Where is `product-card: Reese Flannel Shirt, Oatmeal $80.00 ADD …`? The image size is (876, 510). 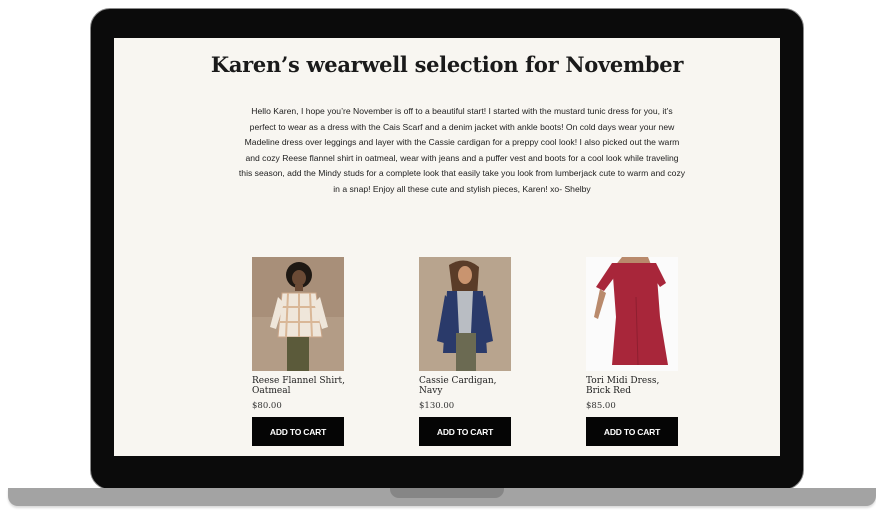 product-card: Reese Flannel Shirt, Oatmeal $80.00 ADD … is located at coordinates (299, 351).